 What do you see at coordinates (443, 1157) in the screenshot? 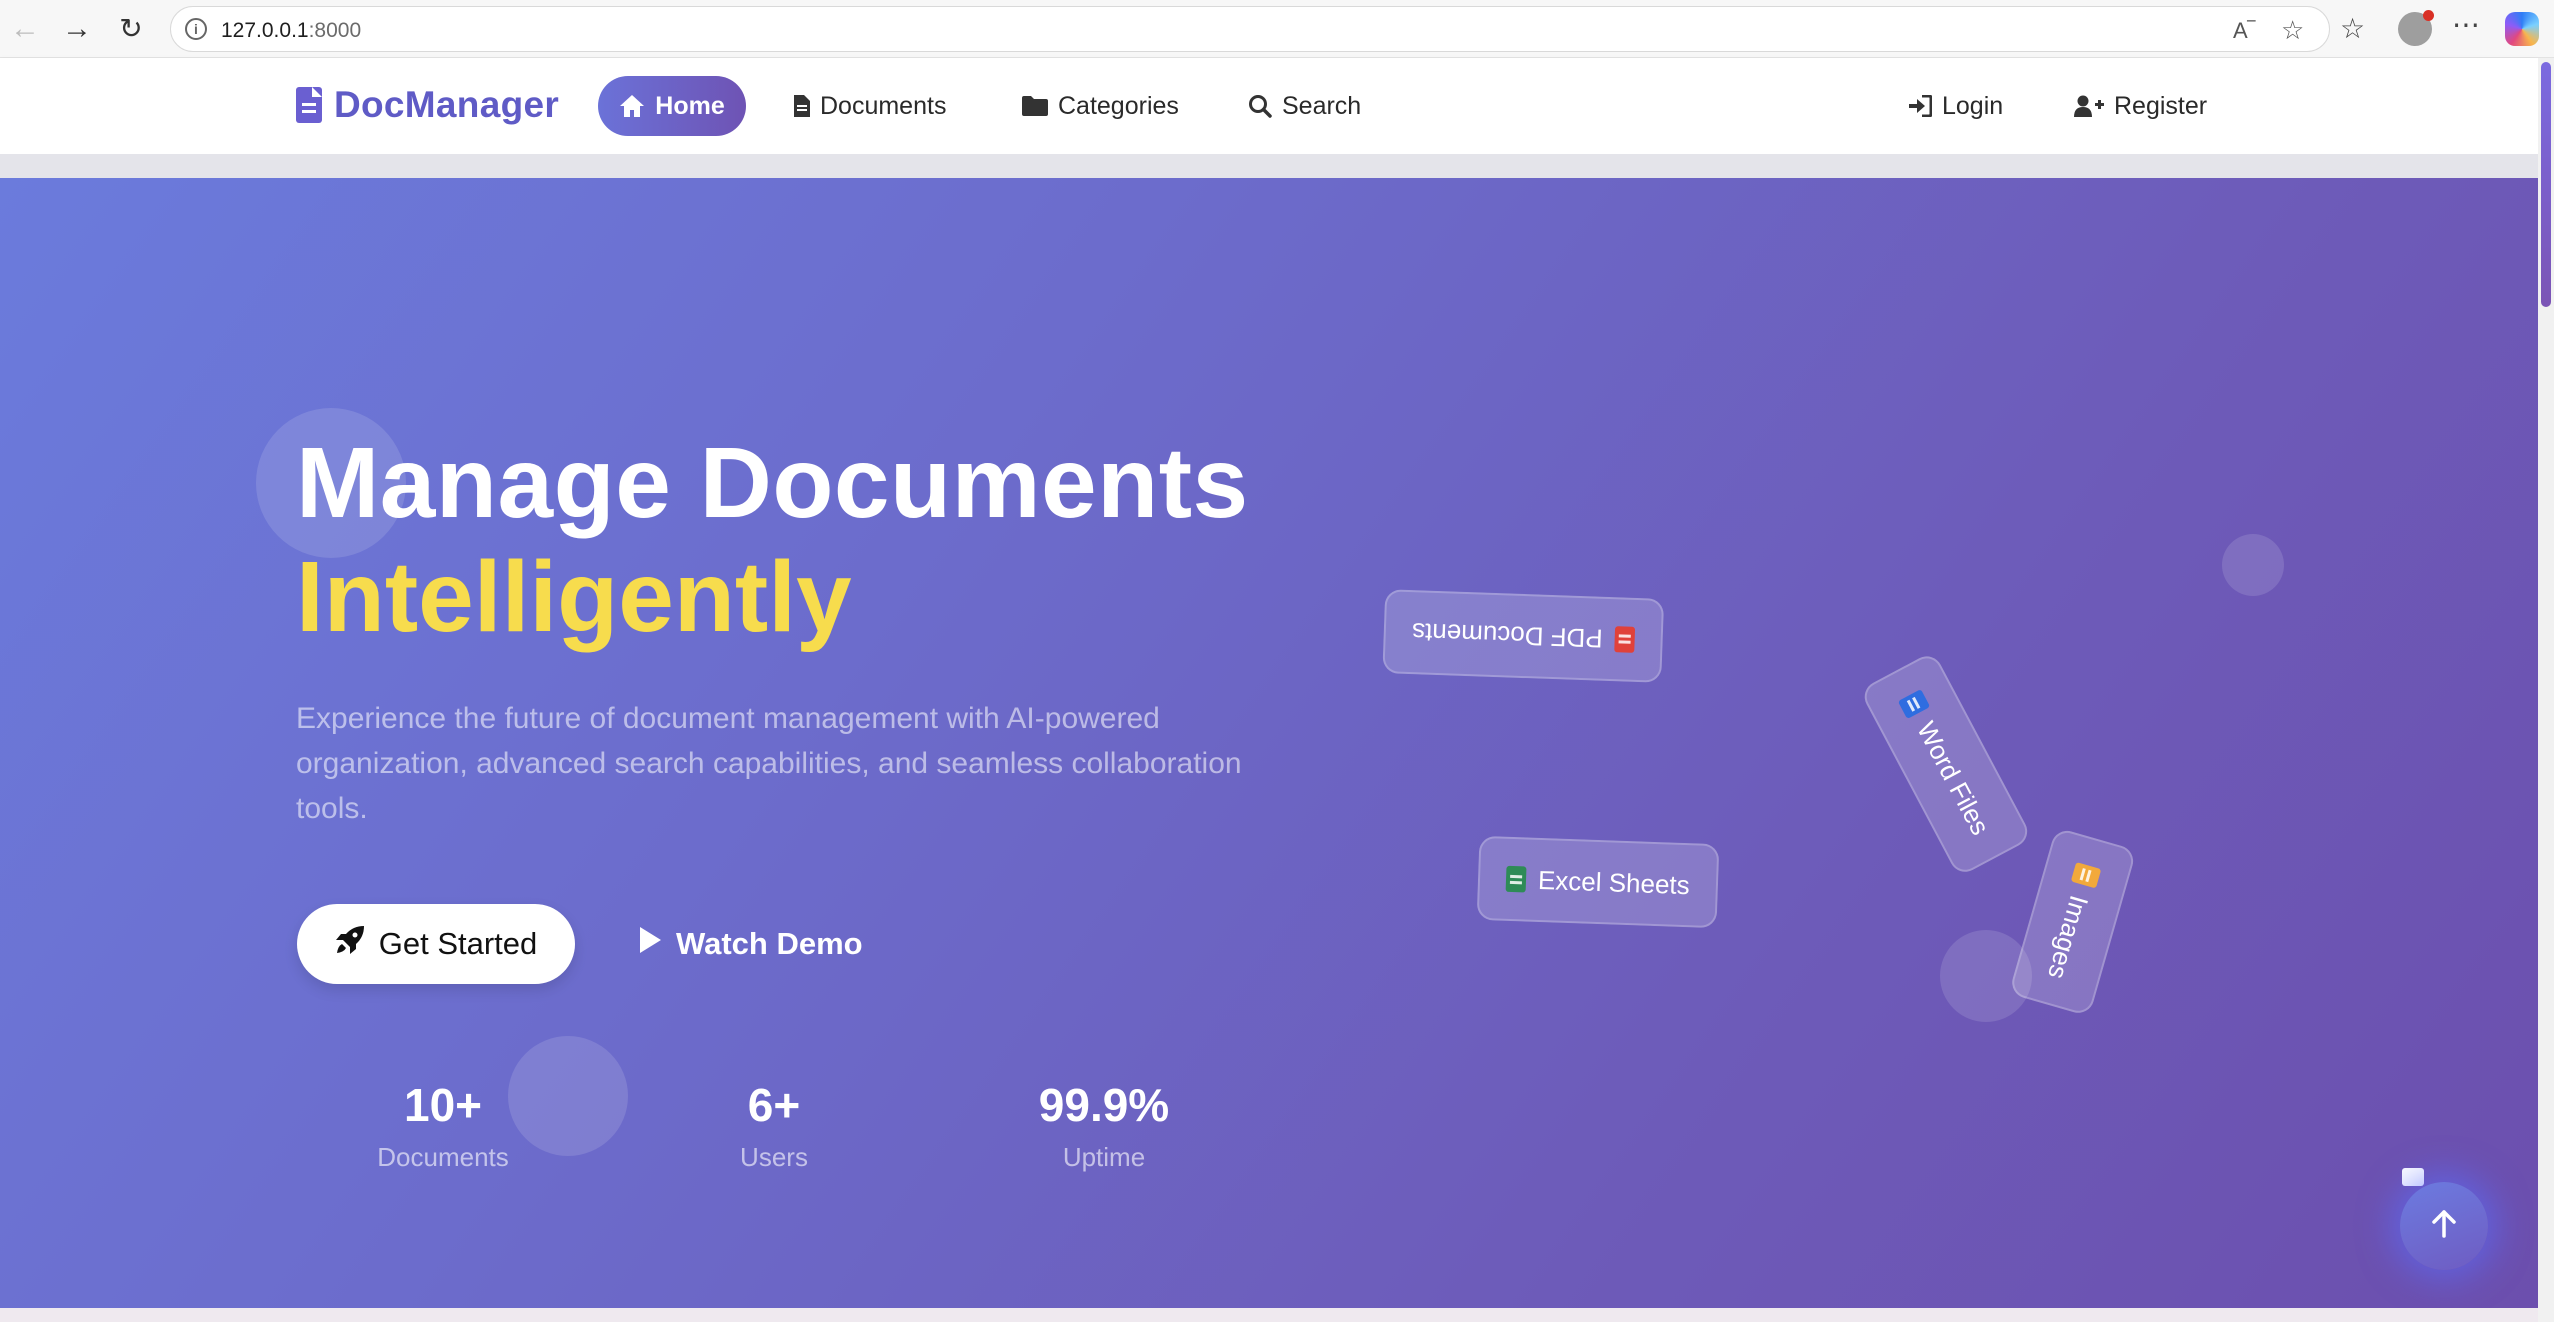
I see `stat-label: Documents` at bounding box center [443, 1157].